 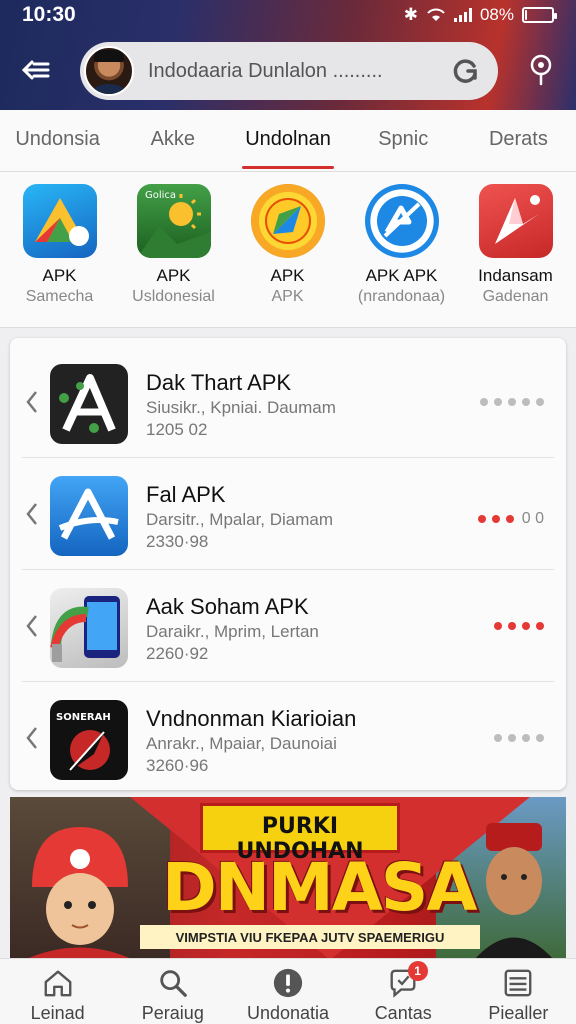 What do you see at coordinates (240, 519) in the screenshot?
I see `app-subtitle: Darsitr., Mpalar, Diamam` at bounding box center [240, 519].